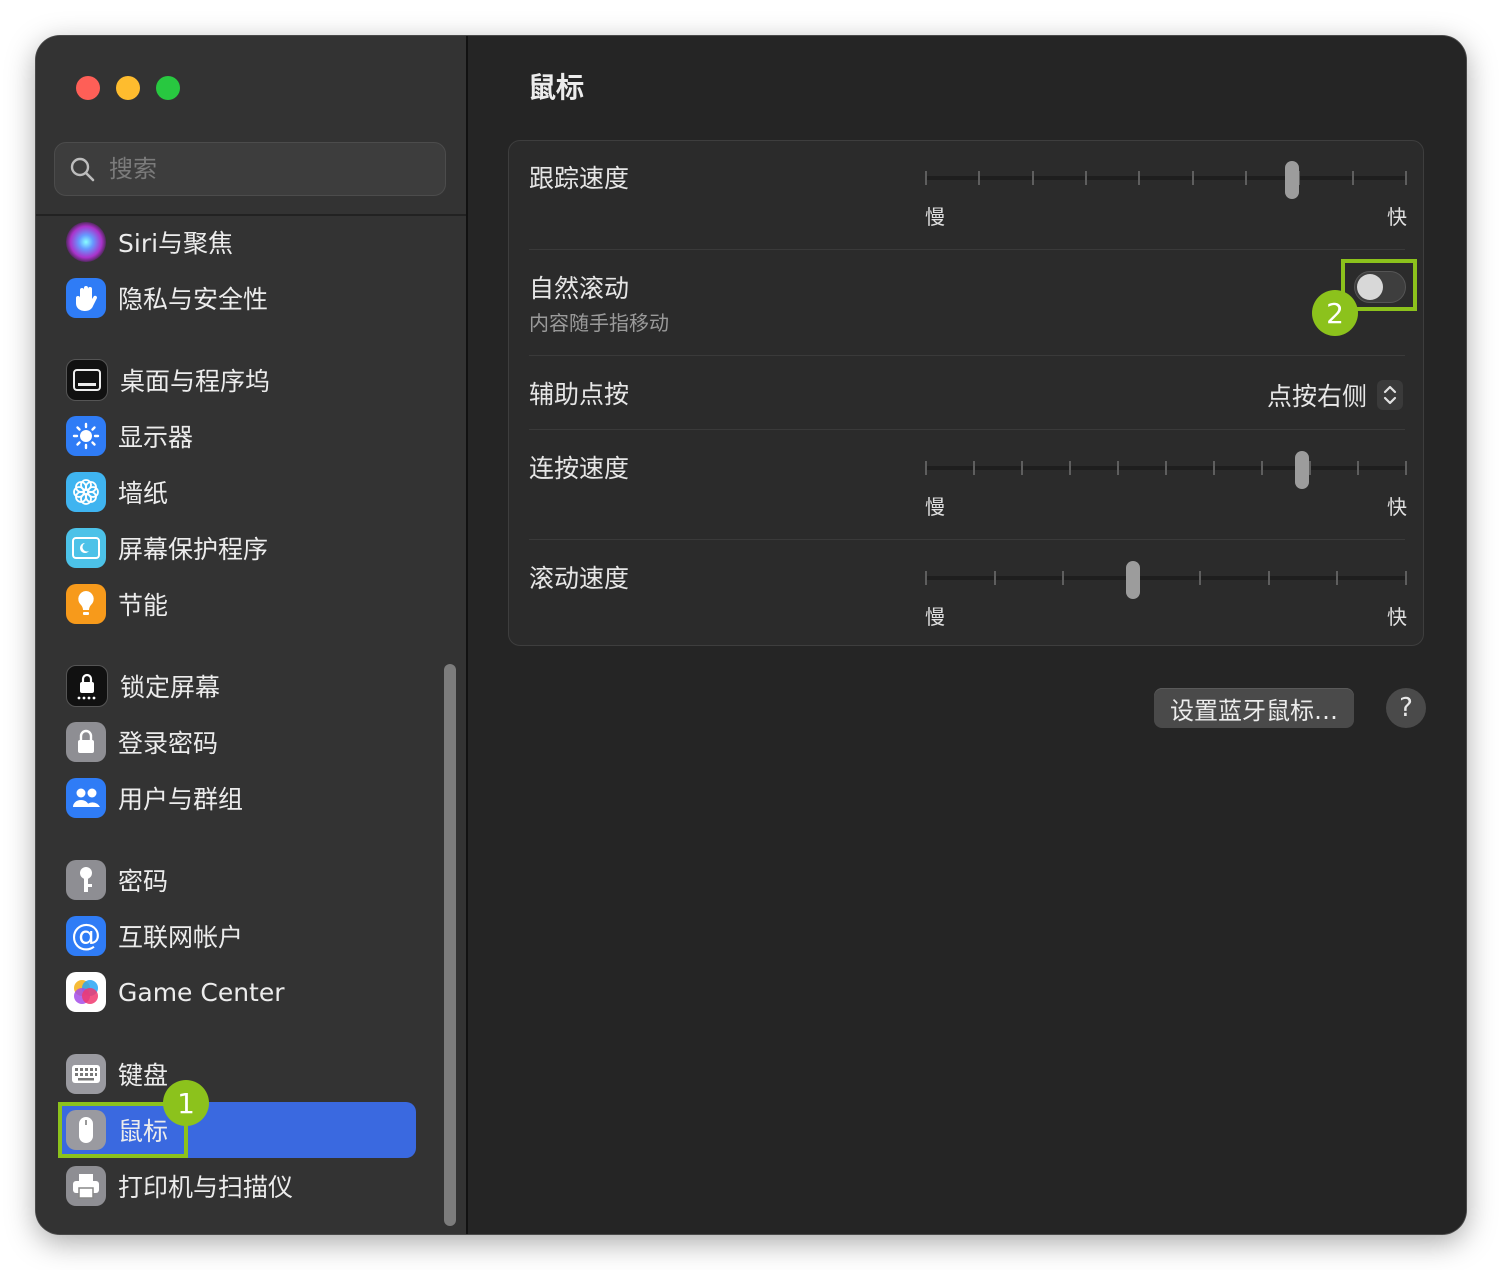 Image resolution: width=1502 pixels, height=1270 pixels. What do you see at coordinates (181, 799) in the screenshot?
I see `sidebar-item-label: 用户与群组` at bounding box center [181, 799].